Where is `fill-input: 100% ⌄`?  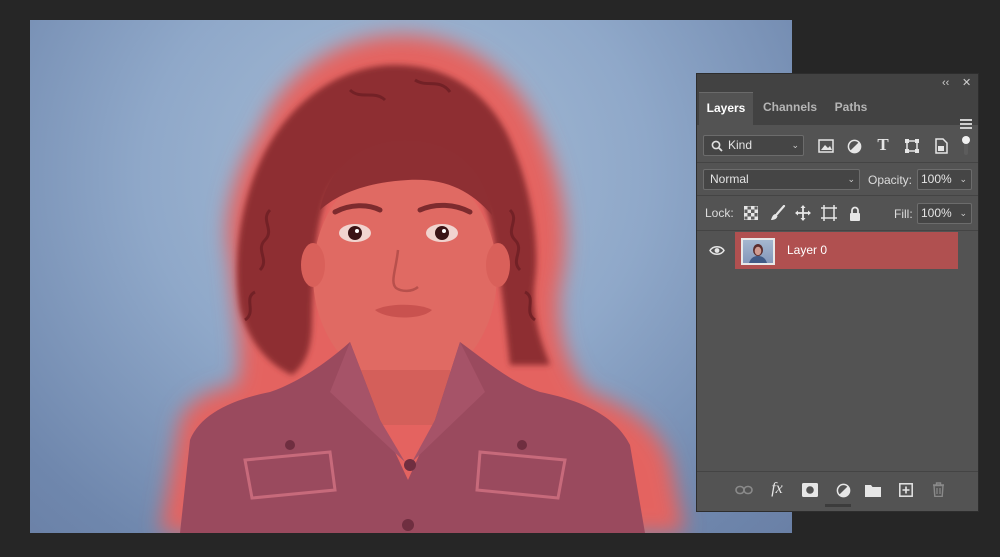 fill-input: 100% ⌄ is located at coordinates (944, 213).